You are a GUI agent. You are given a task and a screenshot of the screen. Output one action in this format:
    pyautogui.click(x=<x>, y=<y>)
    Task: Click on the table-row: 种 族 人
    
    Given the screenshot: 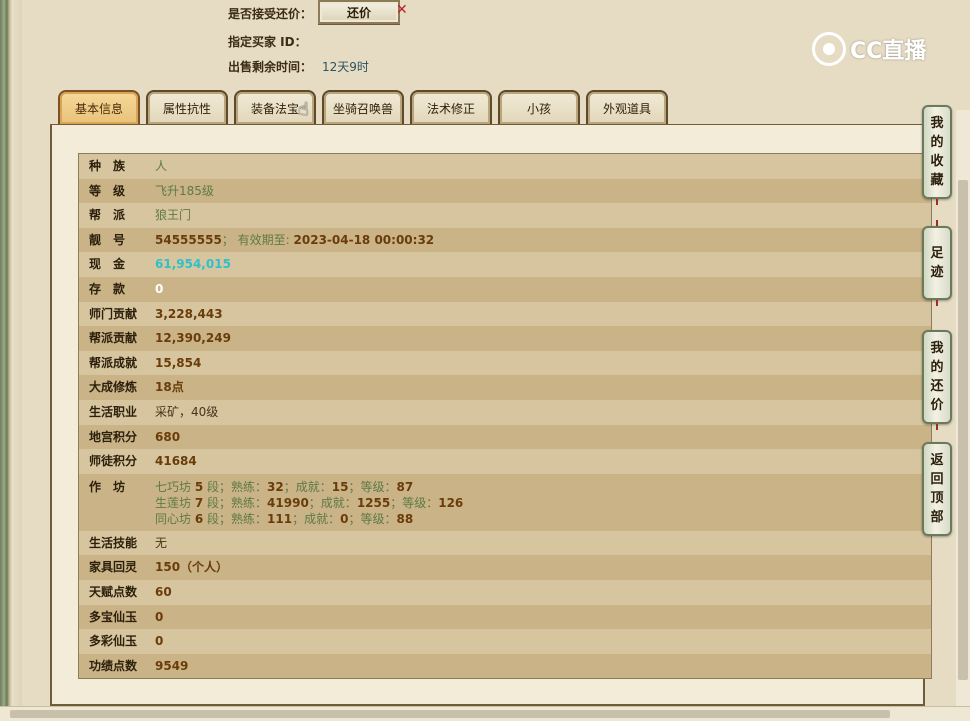 What is the action you would take?
    pyautogui.click(x=505, y=166)
    